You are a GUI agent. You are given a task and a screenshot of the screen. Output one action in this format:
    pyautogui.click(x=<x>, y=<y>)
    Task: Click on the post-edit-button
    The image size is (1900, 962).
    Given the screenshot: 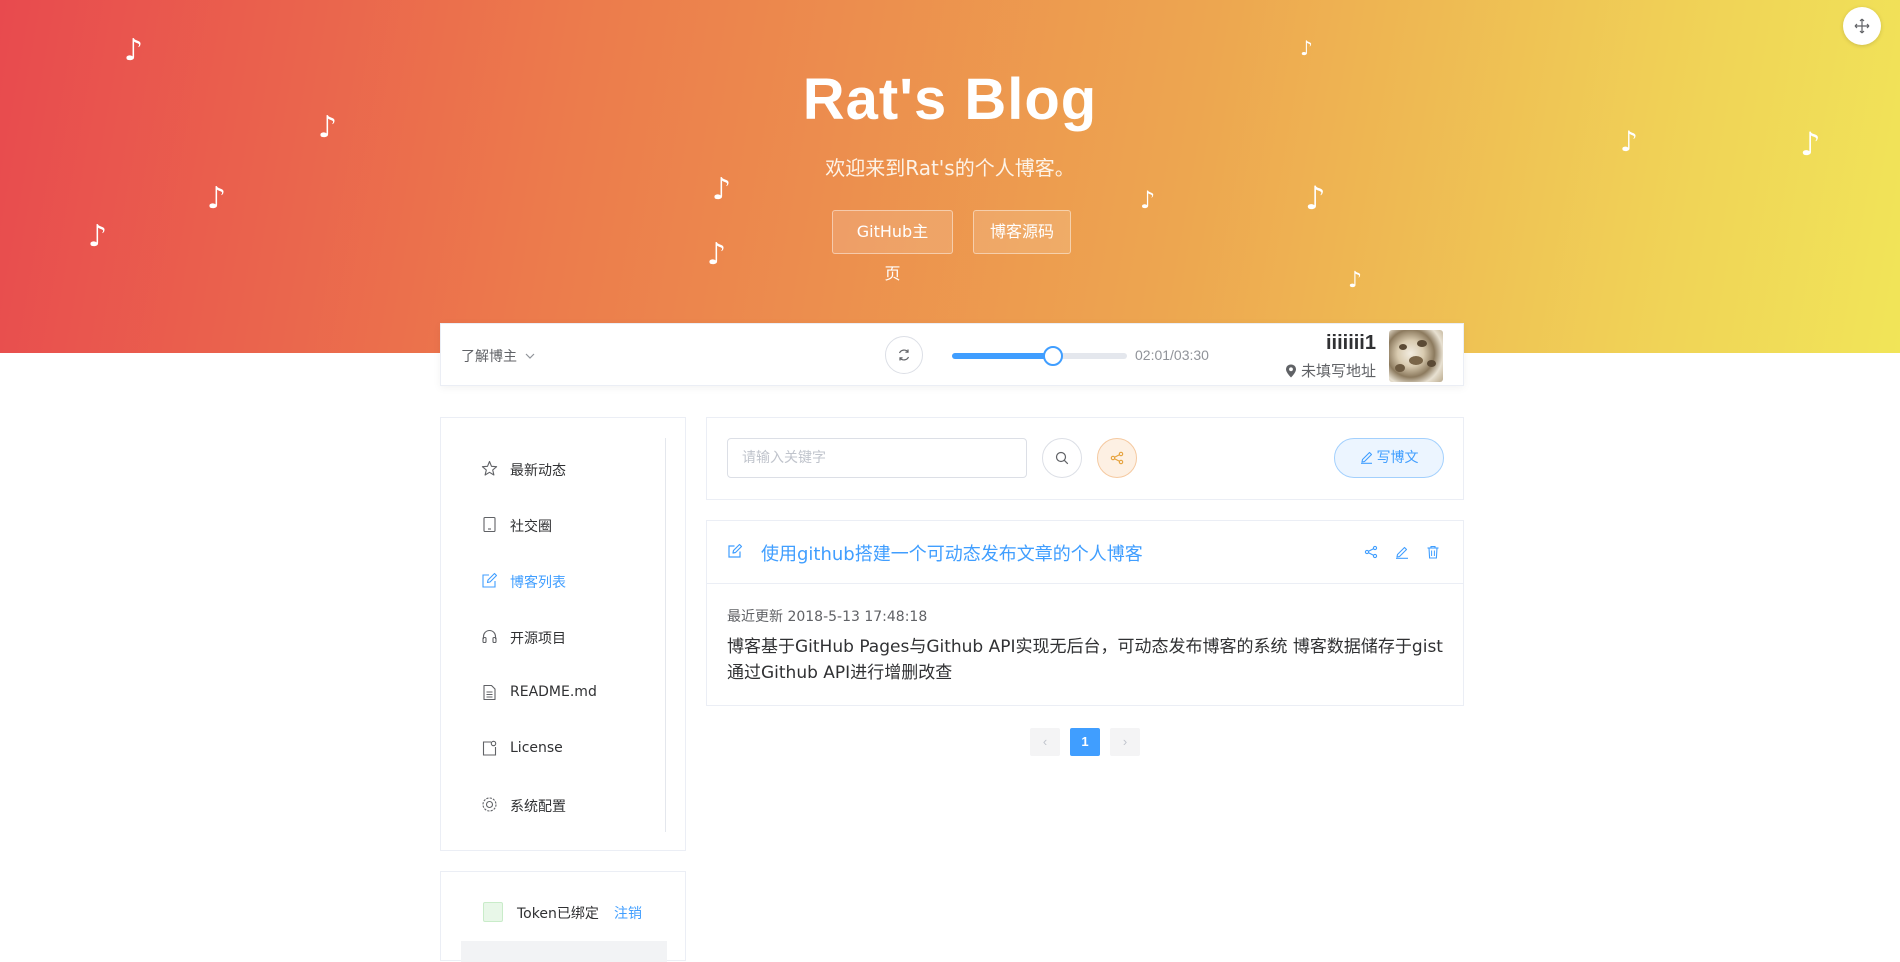 What is the action you would take?
    pyautogui.click(x=1402, y=554)
    